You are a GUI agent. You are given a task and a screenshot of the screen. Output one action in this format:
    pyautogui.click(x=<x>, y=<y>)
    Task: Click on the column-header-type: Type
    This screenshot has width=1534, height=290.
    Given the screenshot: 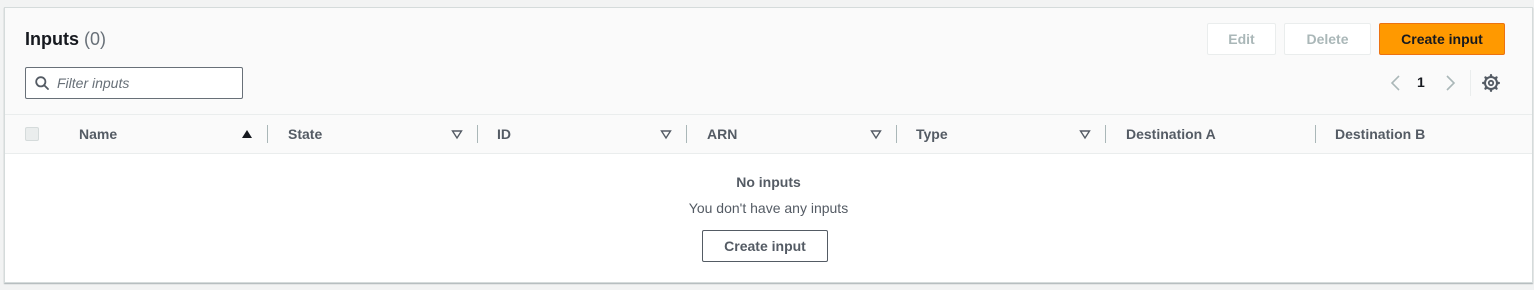 What is the action you would take?
    pyautogui.click(x=932, y=134)
    